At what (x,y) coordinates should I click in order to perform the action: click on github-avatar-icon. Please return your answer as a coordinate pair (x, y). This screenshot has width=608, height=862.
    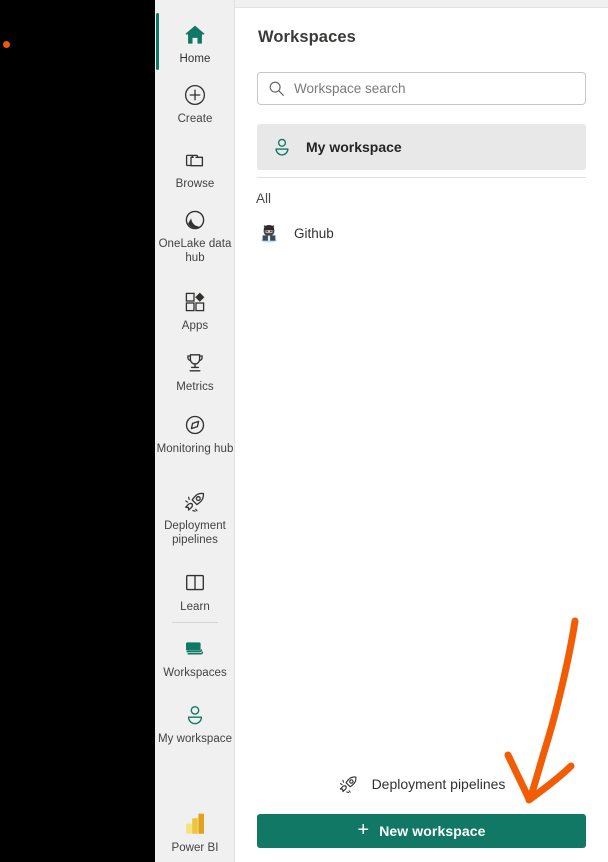
    Looking at the image, I should click on (269, 233).